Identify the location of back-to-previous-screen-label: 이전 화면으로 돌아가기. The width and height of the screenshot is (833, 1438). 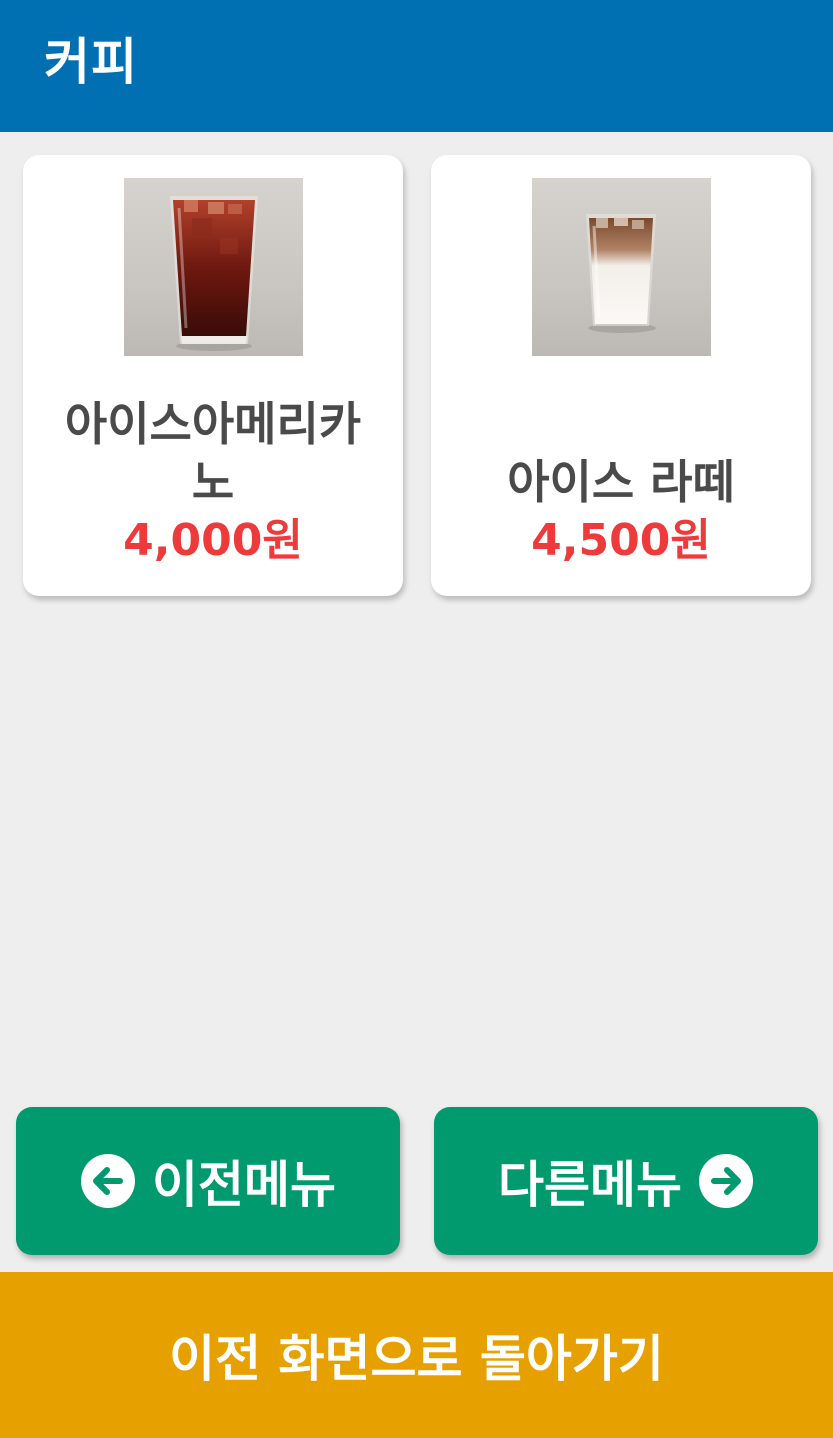
(416, 1359).